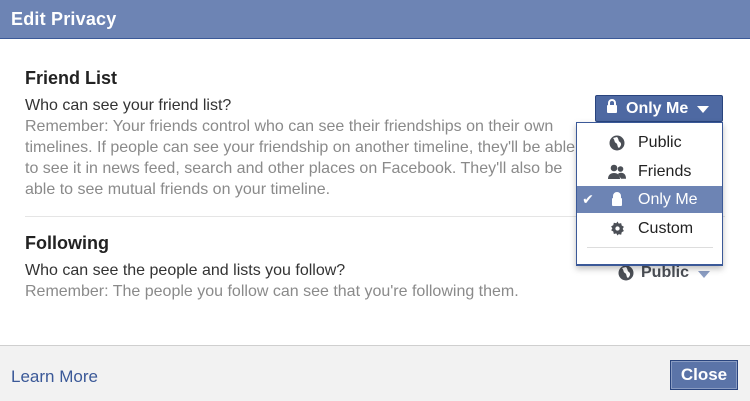 The width and height of the screenshot is (750, 401). Describe the element at coordinates (665, 171) in the screenshot. I see `menu-item-label: Friends` at that location.